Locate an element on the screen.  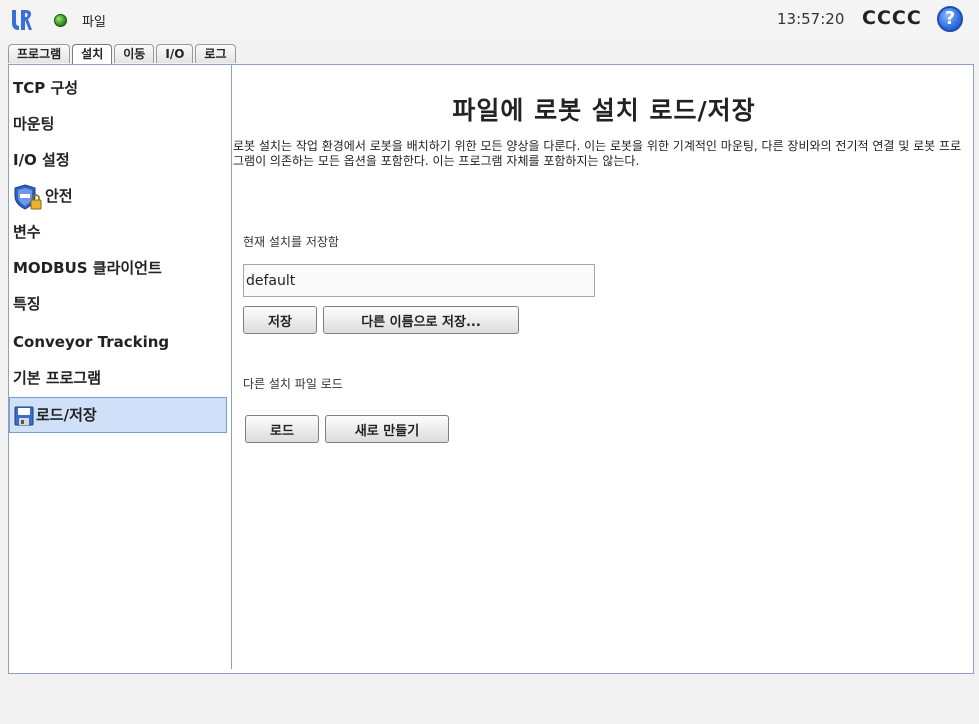
load-section-label: 다른 설치 파일 로드 is located at coordinates (293, 384).